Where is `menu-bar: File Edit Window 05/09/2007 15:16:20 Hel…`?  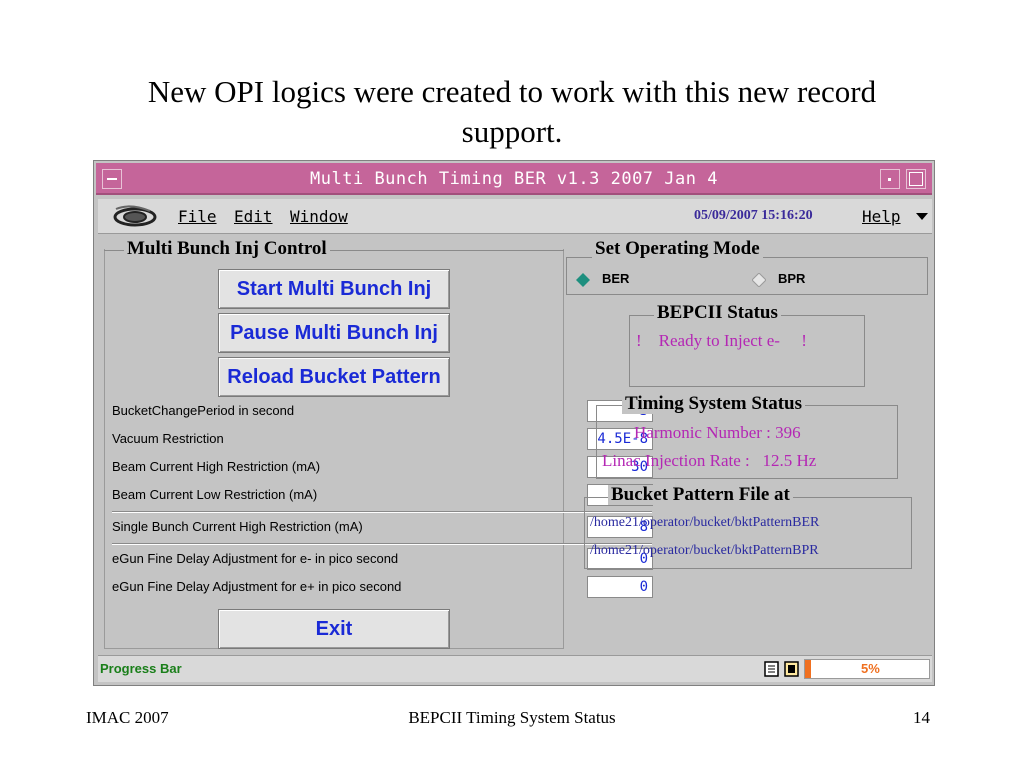
menu-bar: File Edit Window 05/09/2007 15:16:20 Hel… is located at coordinates (515, 216).